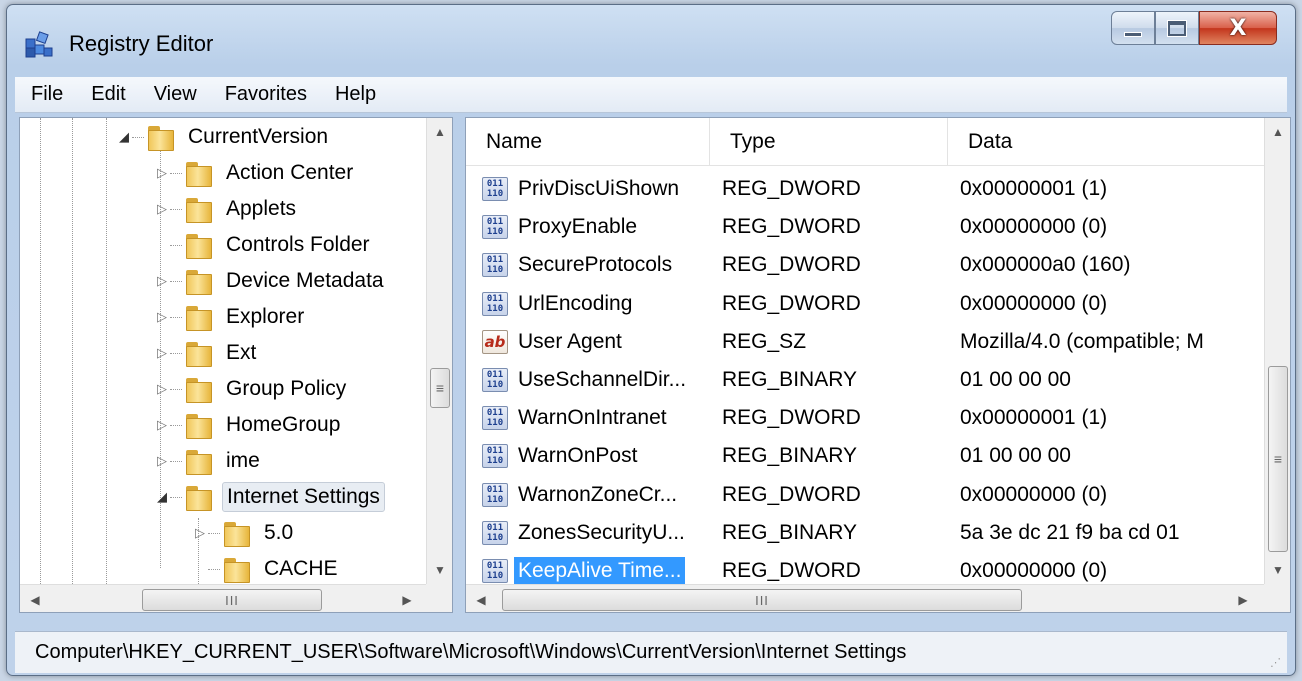 Image resolution: width=1302 pixels, height=681 pixels. What do you see at coordinates (1070, 532) in the screenshot?
I see `value-data: 5a 3e dc 21 f9 ba cd 01` at bounding box center [1070, 532].